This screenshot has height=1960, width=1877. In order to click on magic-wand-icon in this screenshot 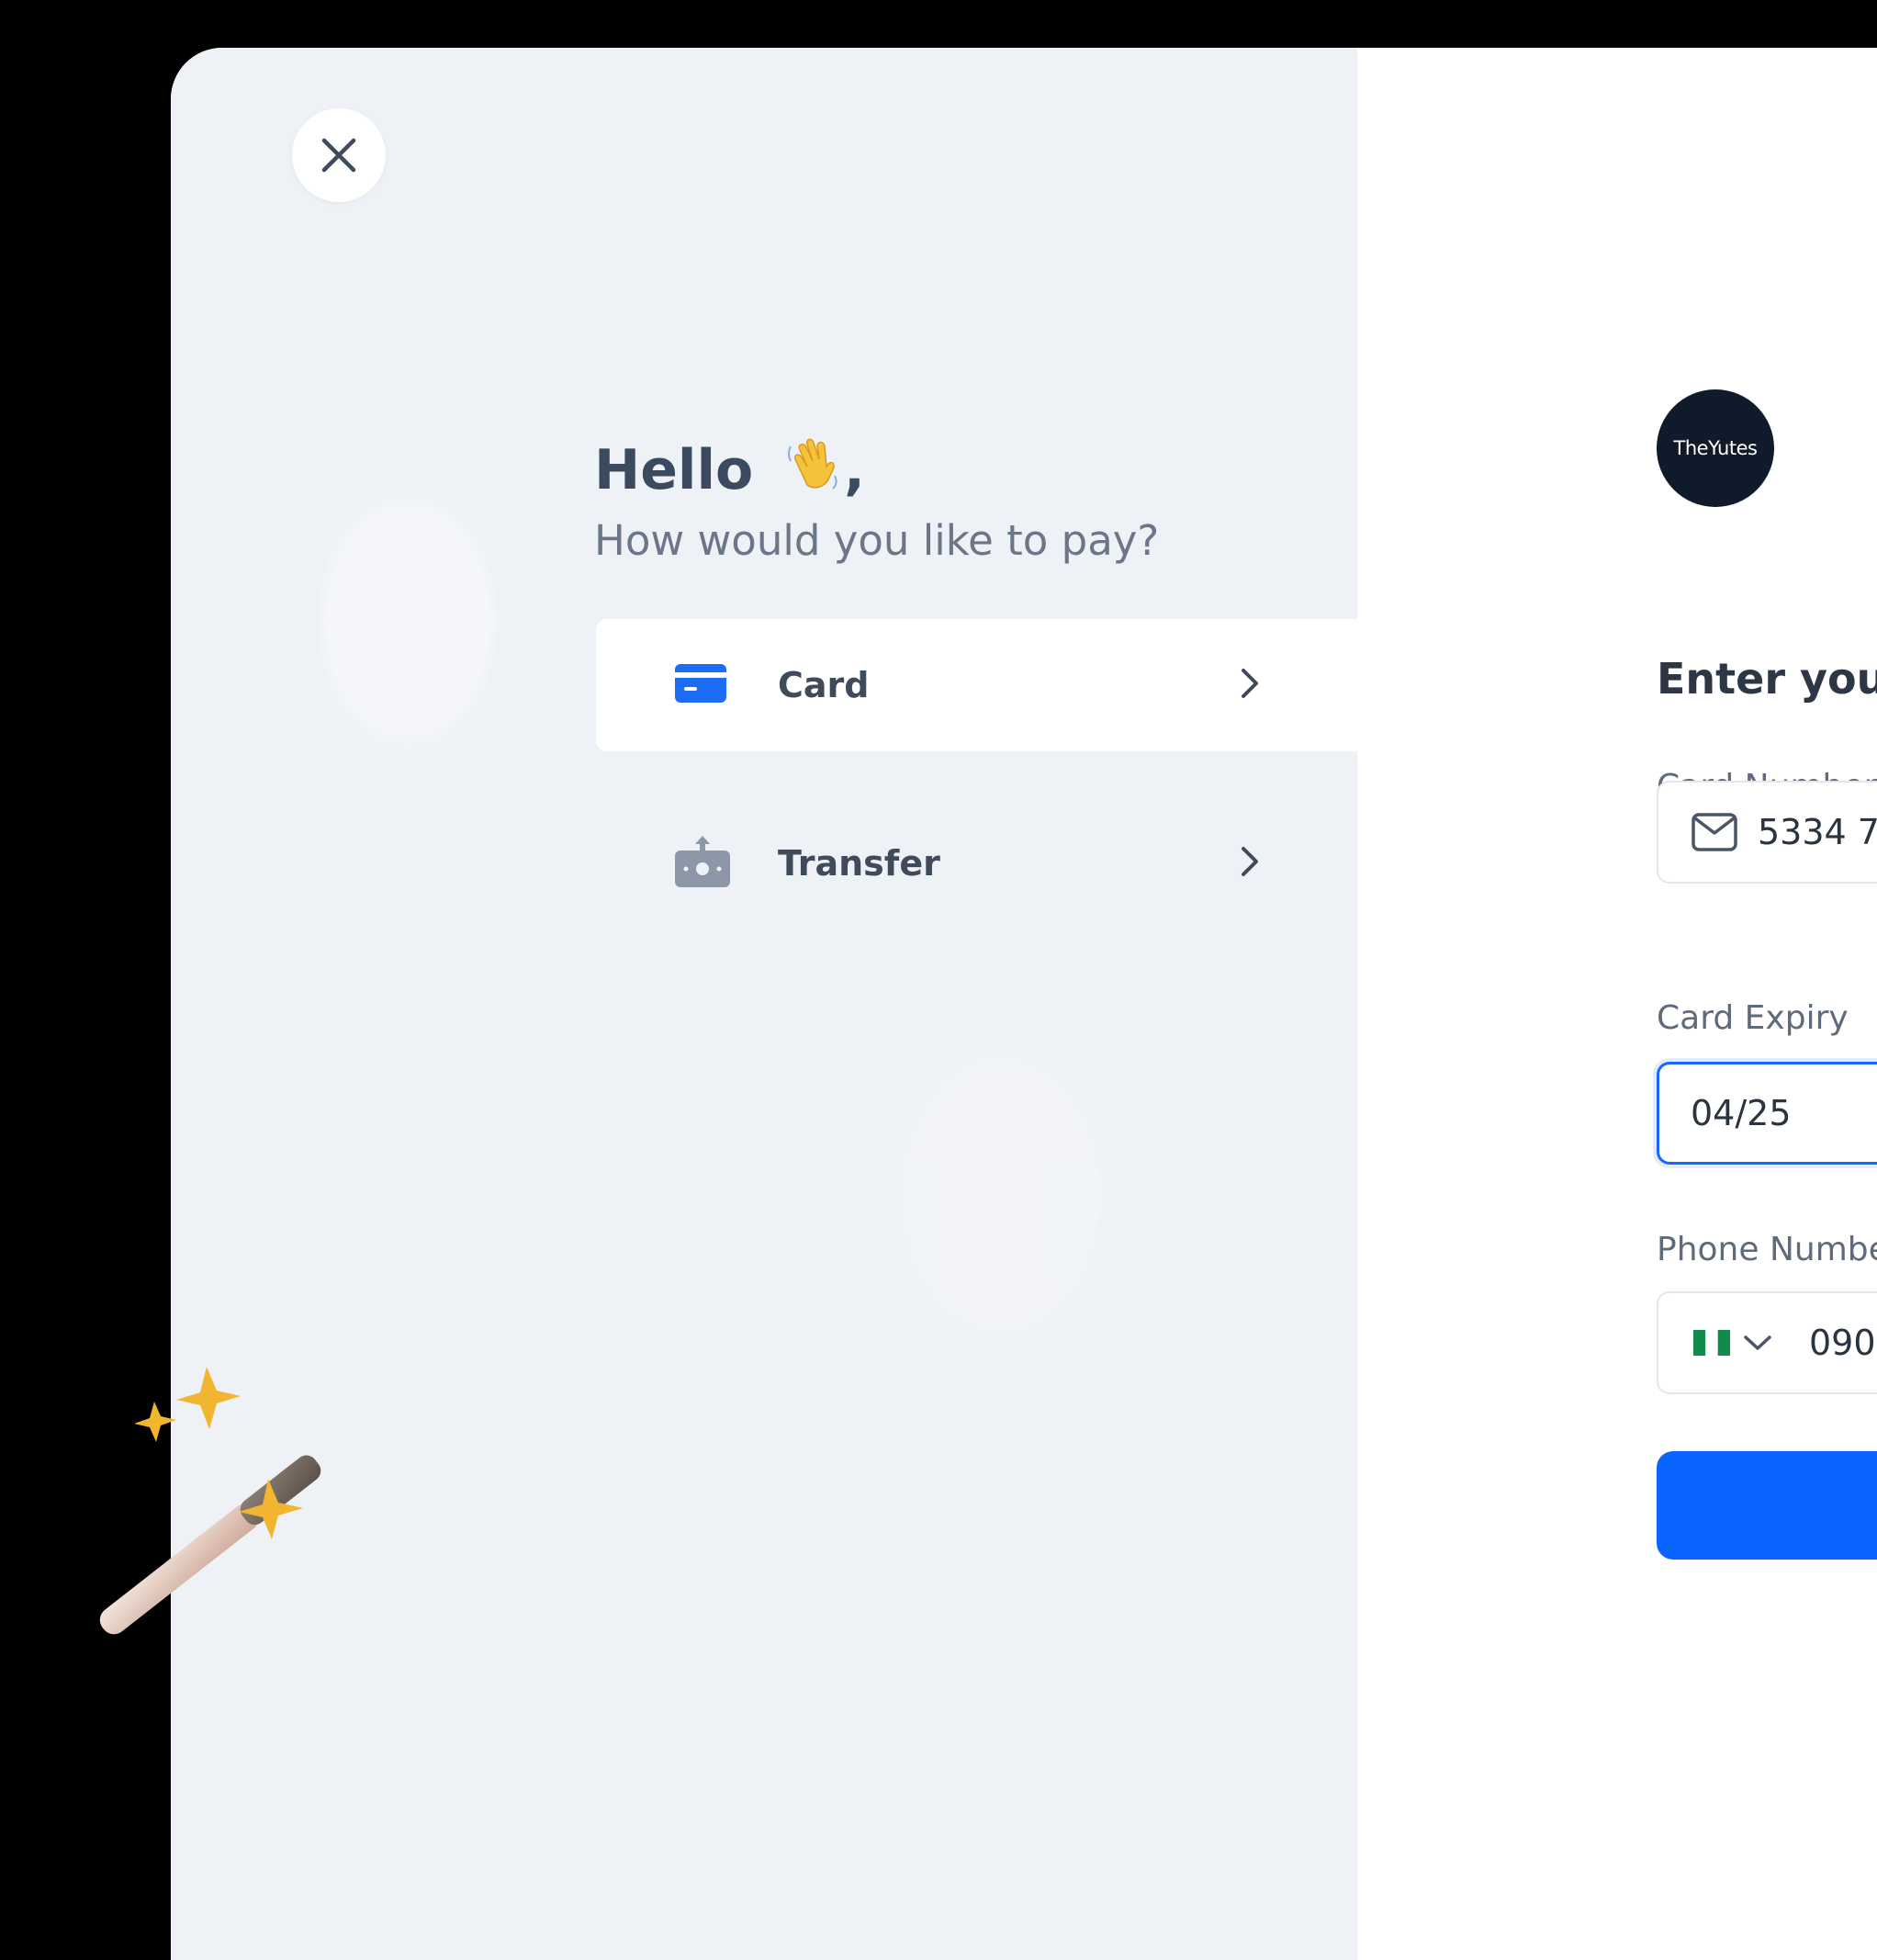, I will do `click(220, 1517)`.